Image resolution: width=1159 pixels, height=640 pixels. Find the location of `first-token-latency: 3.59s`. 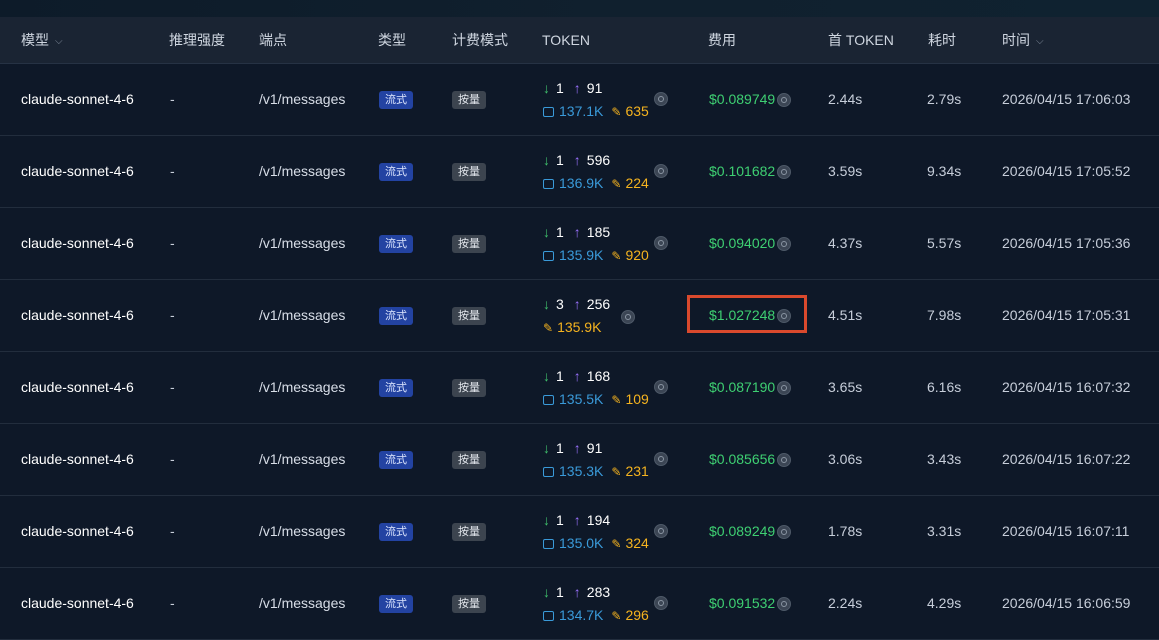

first-token-latency: 3.59s is located at coordinates (845, 171).